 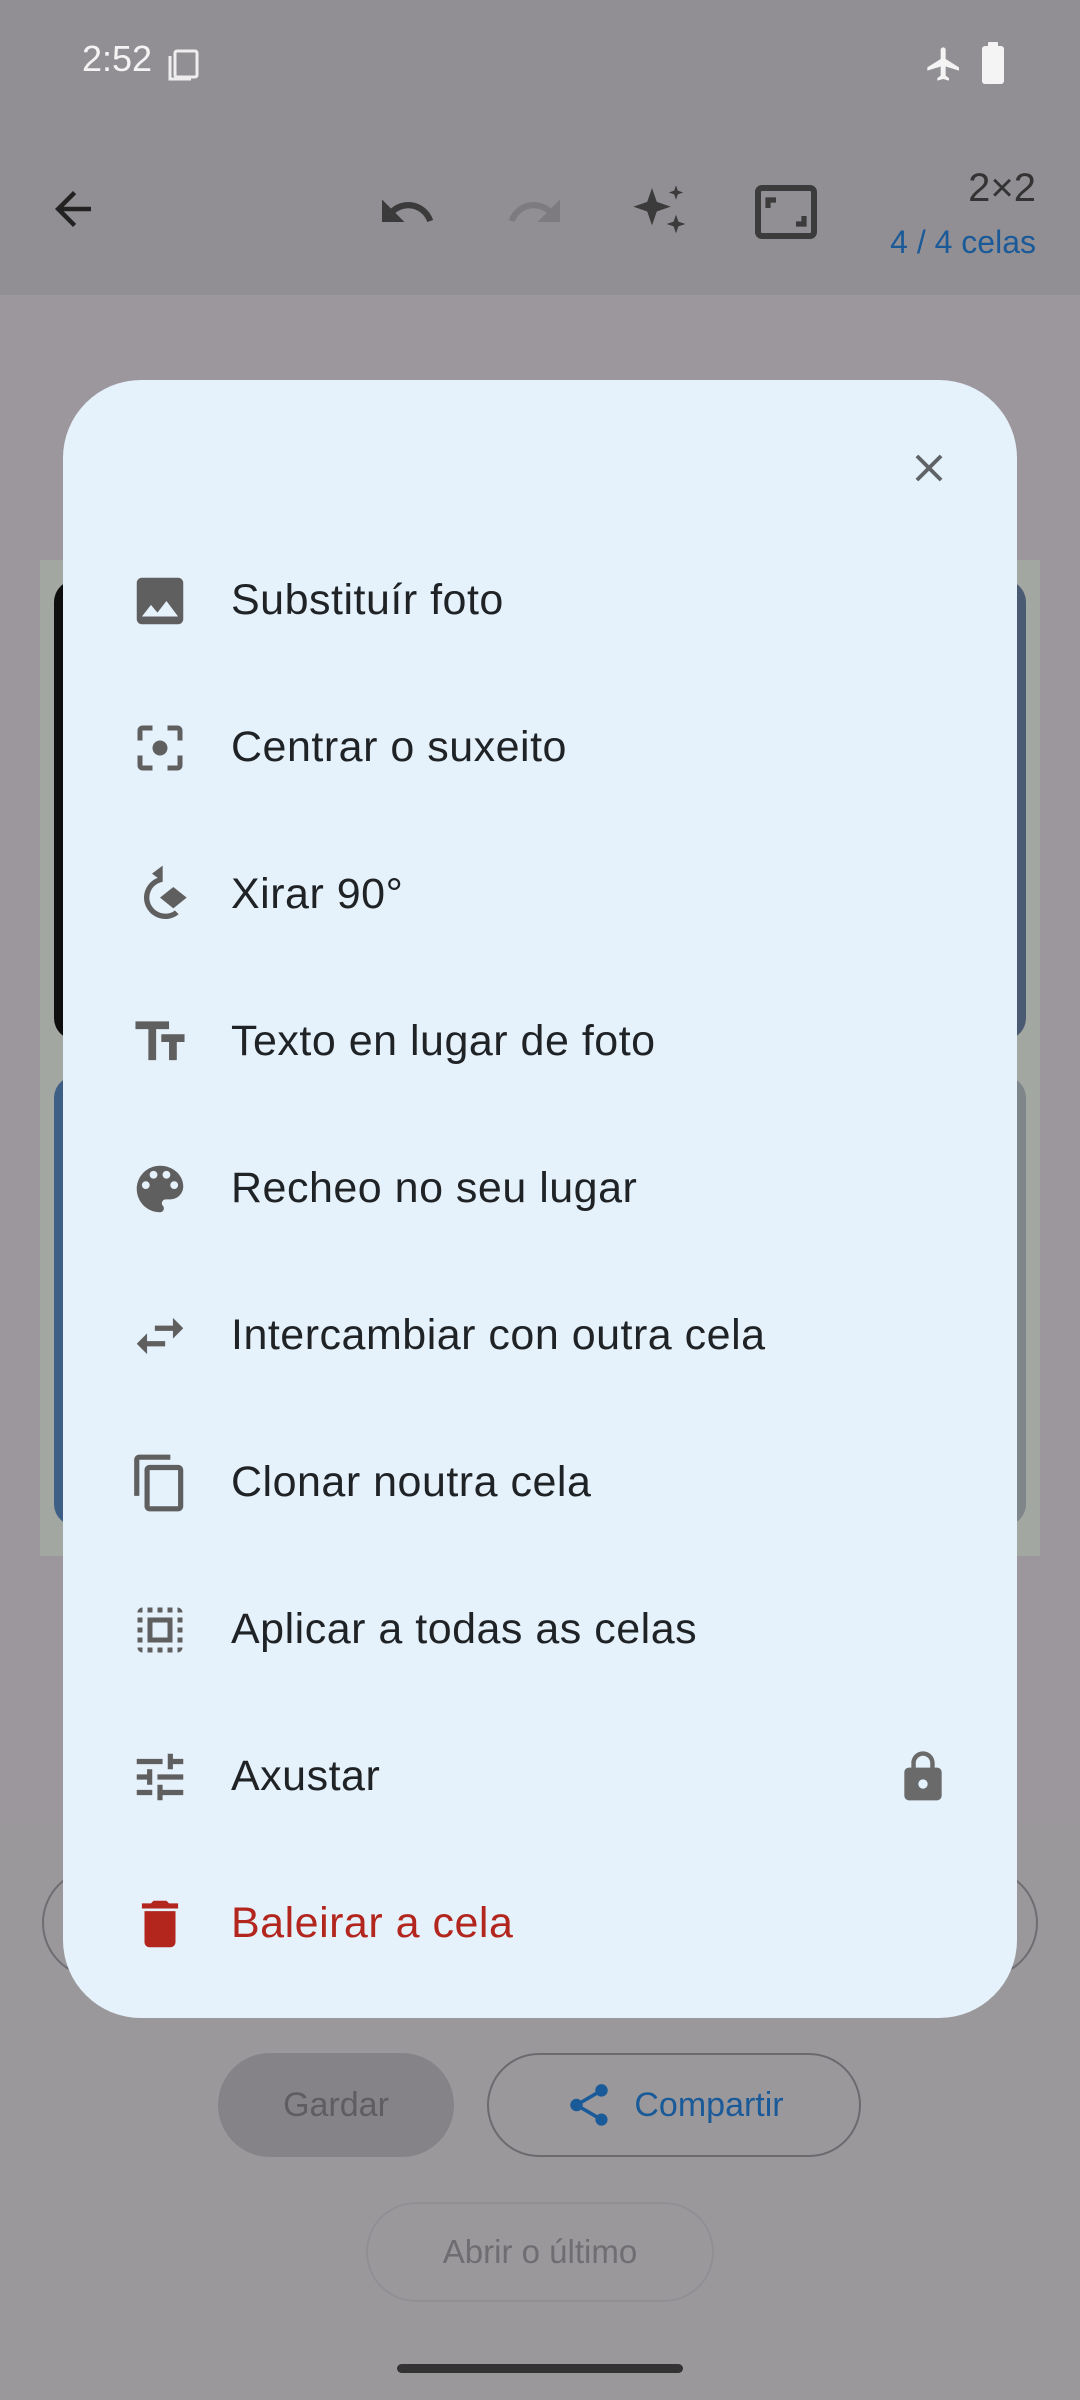 I want to click on undo-icon, so click(x=407, y=212).